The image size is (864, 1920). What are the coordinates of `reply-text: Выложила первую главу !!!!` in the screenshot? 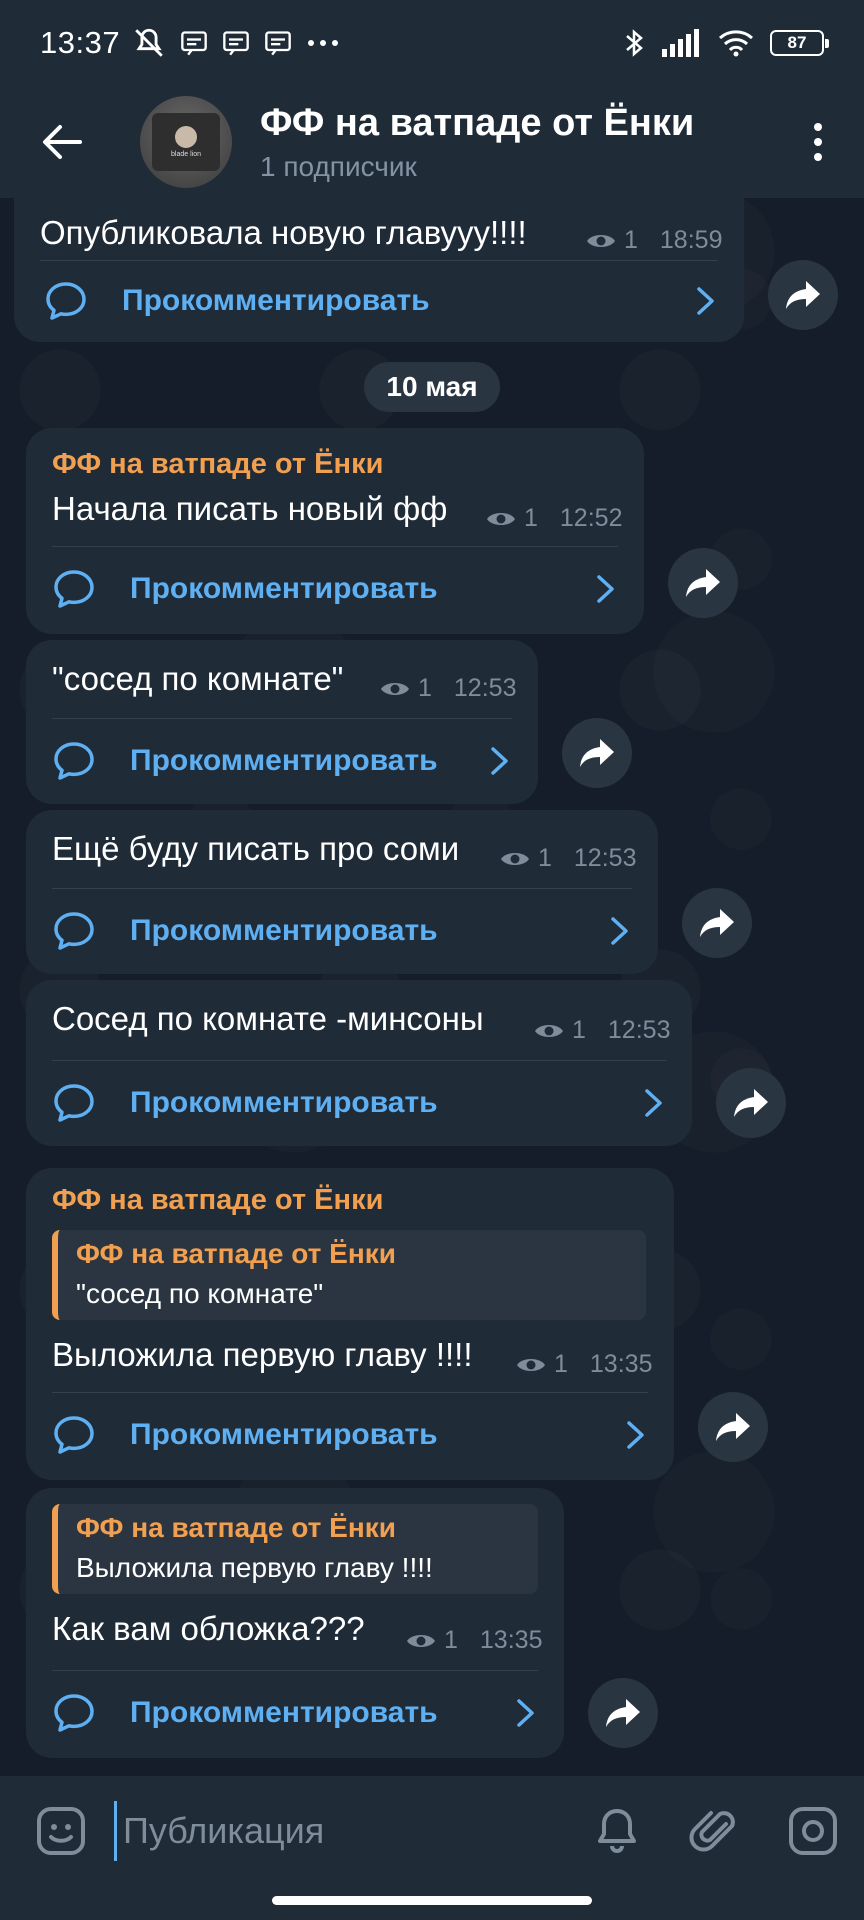 It's located at (254, 1567).